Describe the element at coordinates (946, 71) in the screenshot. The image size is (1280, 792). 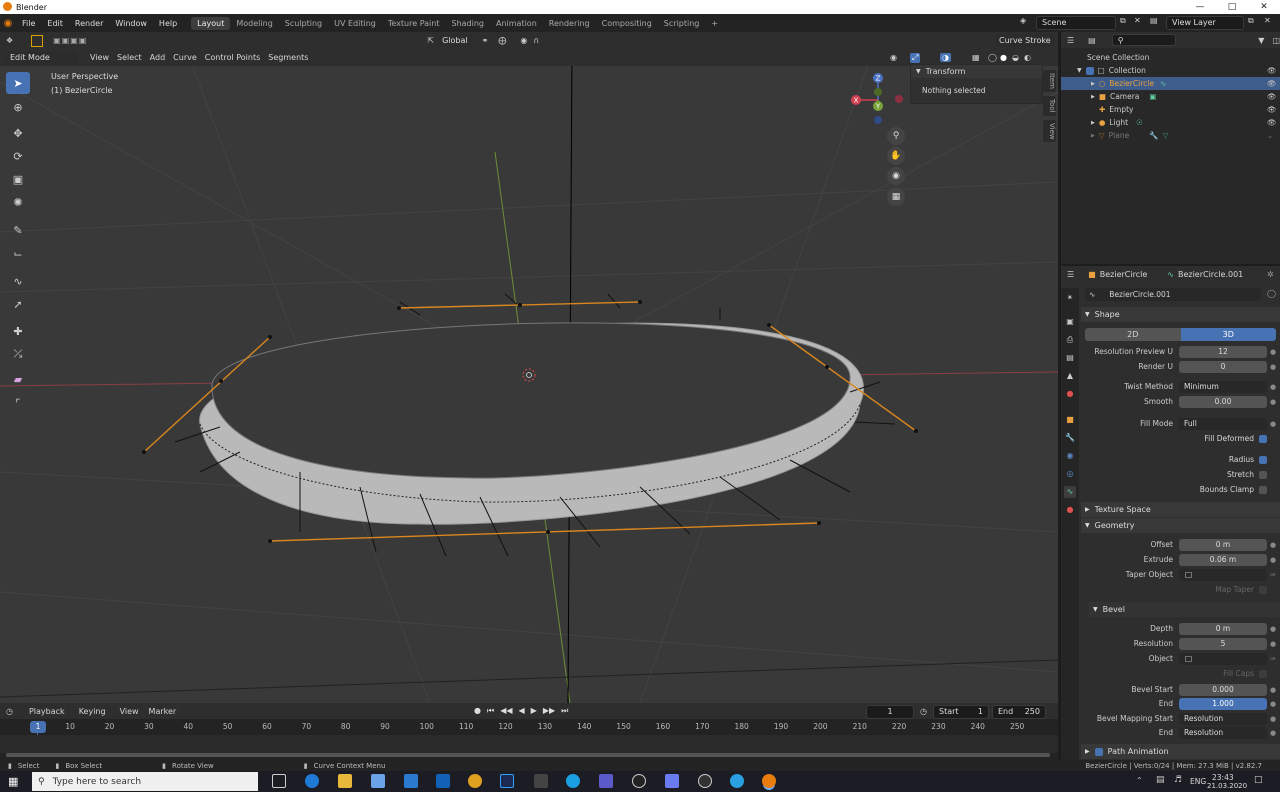
I see `transform-header: Transform` at that location.